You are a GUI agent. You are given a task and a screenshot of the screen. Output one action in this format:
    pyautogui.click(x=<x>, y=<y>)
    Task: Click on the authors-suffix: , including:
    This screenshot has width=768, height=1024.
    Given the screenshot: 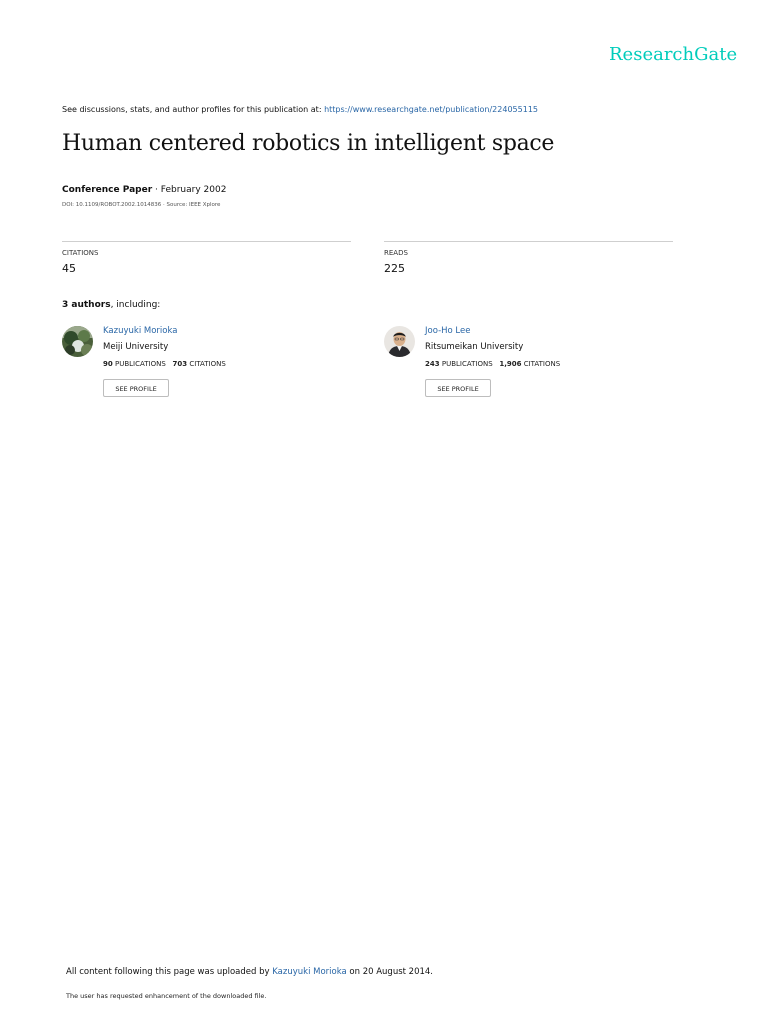 What is the action you would take?
    pyautogui.click(x=135, y=305)
    